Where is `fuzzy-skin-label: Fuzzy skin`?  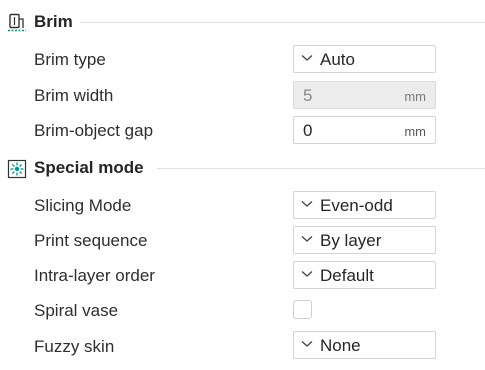
fuzzy-skin-label: Fuzzy skin is located at coordinates (74, 346).